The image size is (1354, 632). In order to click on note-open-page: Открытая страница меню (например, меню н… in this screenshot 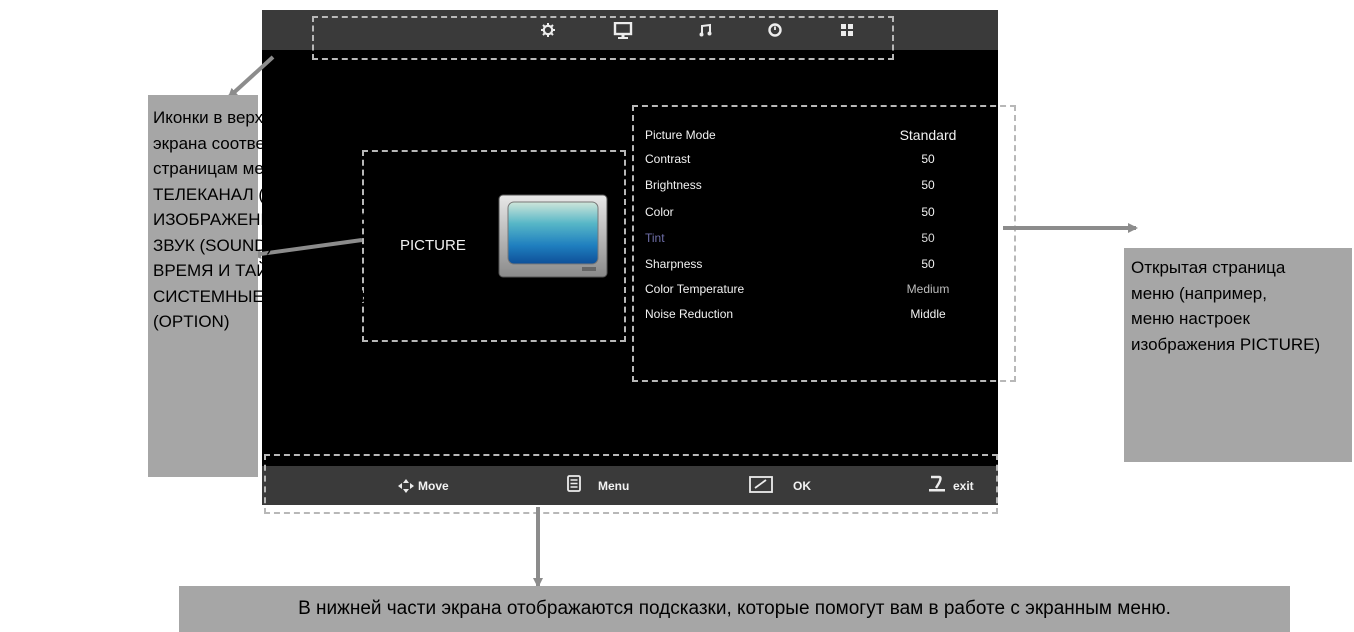, I will do `click(1238, 355)`.